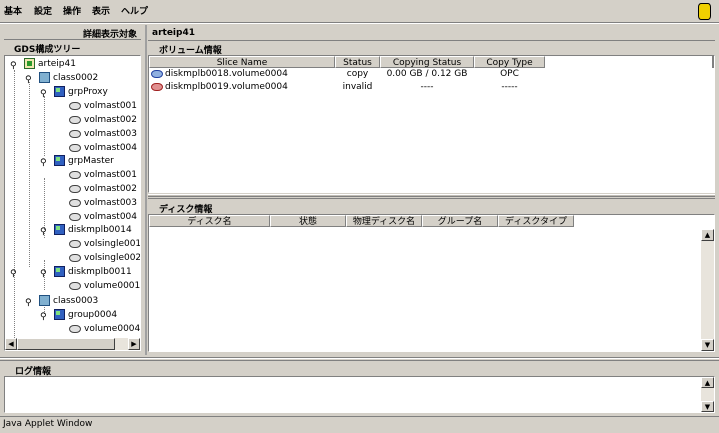 This screenshot has height=433, width=719. I want to click on tree-node-server: arteip41, so click(50, 64).